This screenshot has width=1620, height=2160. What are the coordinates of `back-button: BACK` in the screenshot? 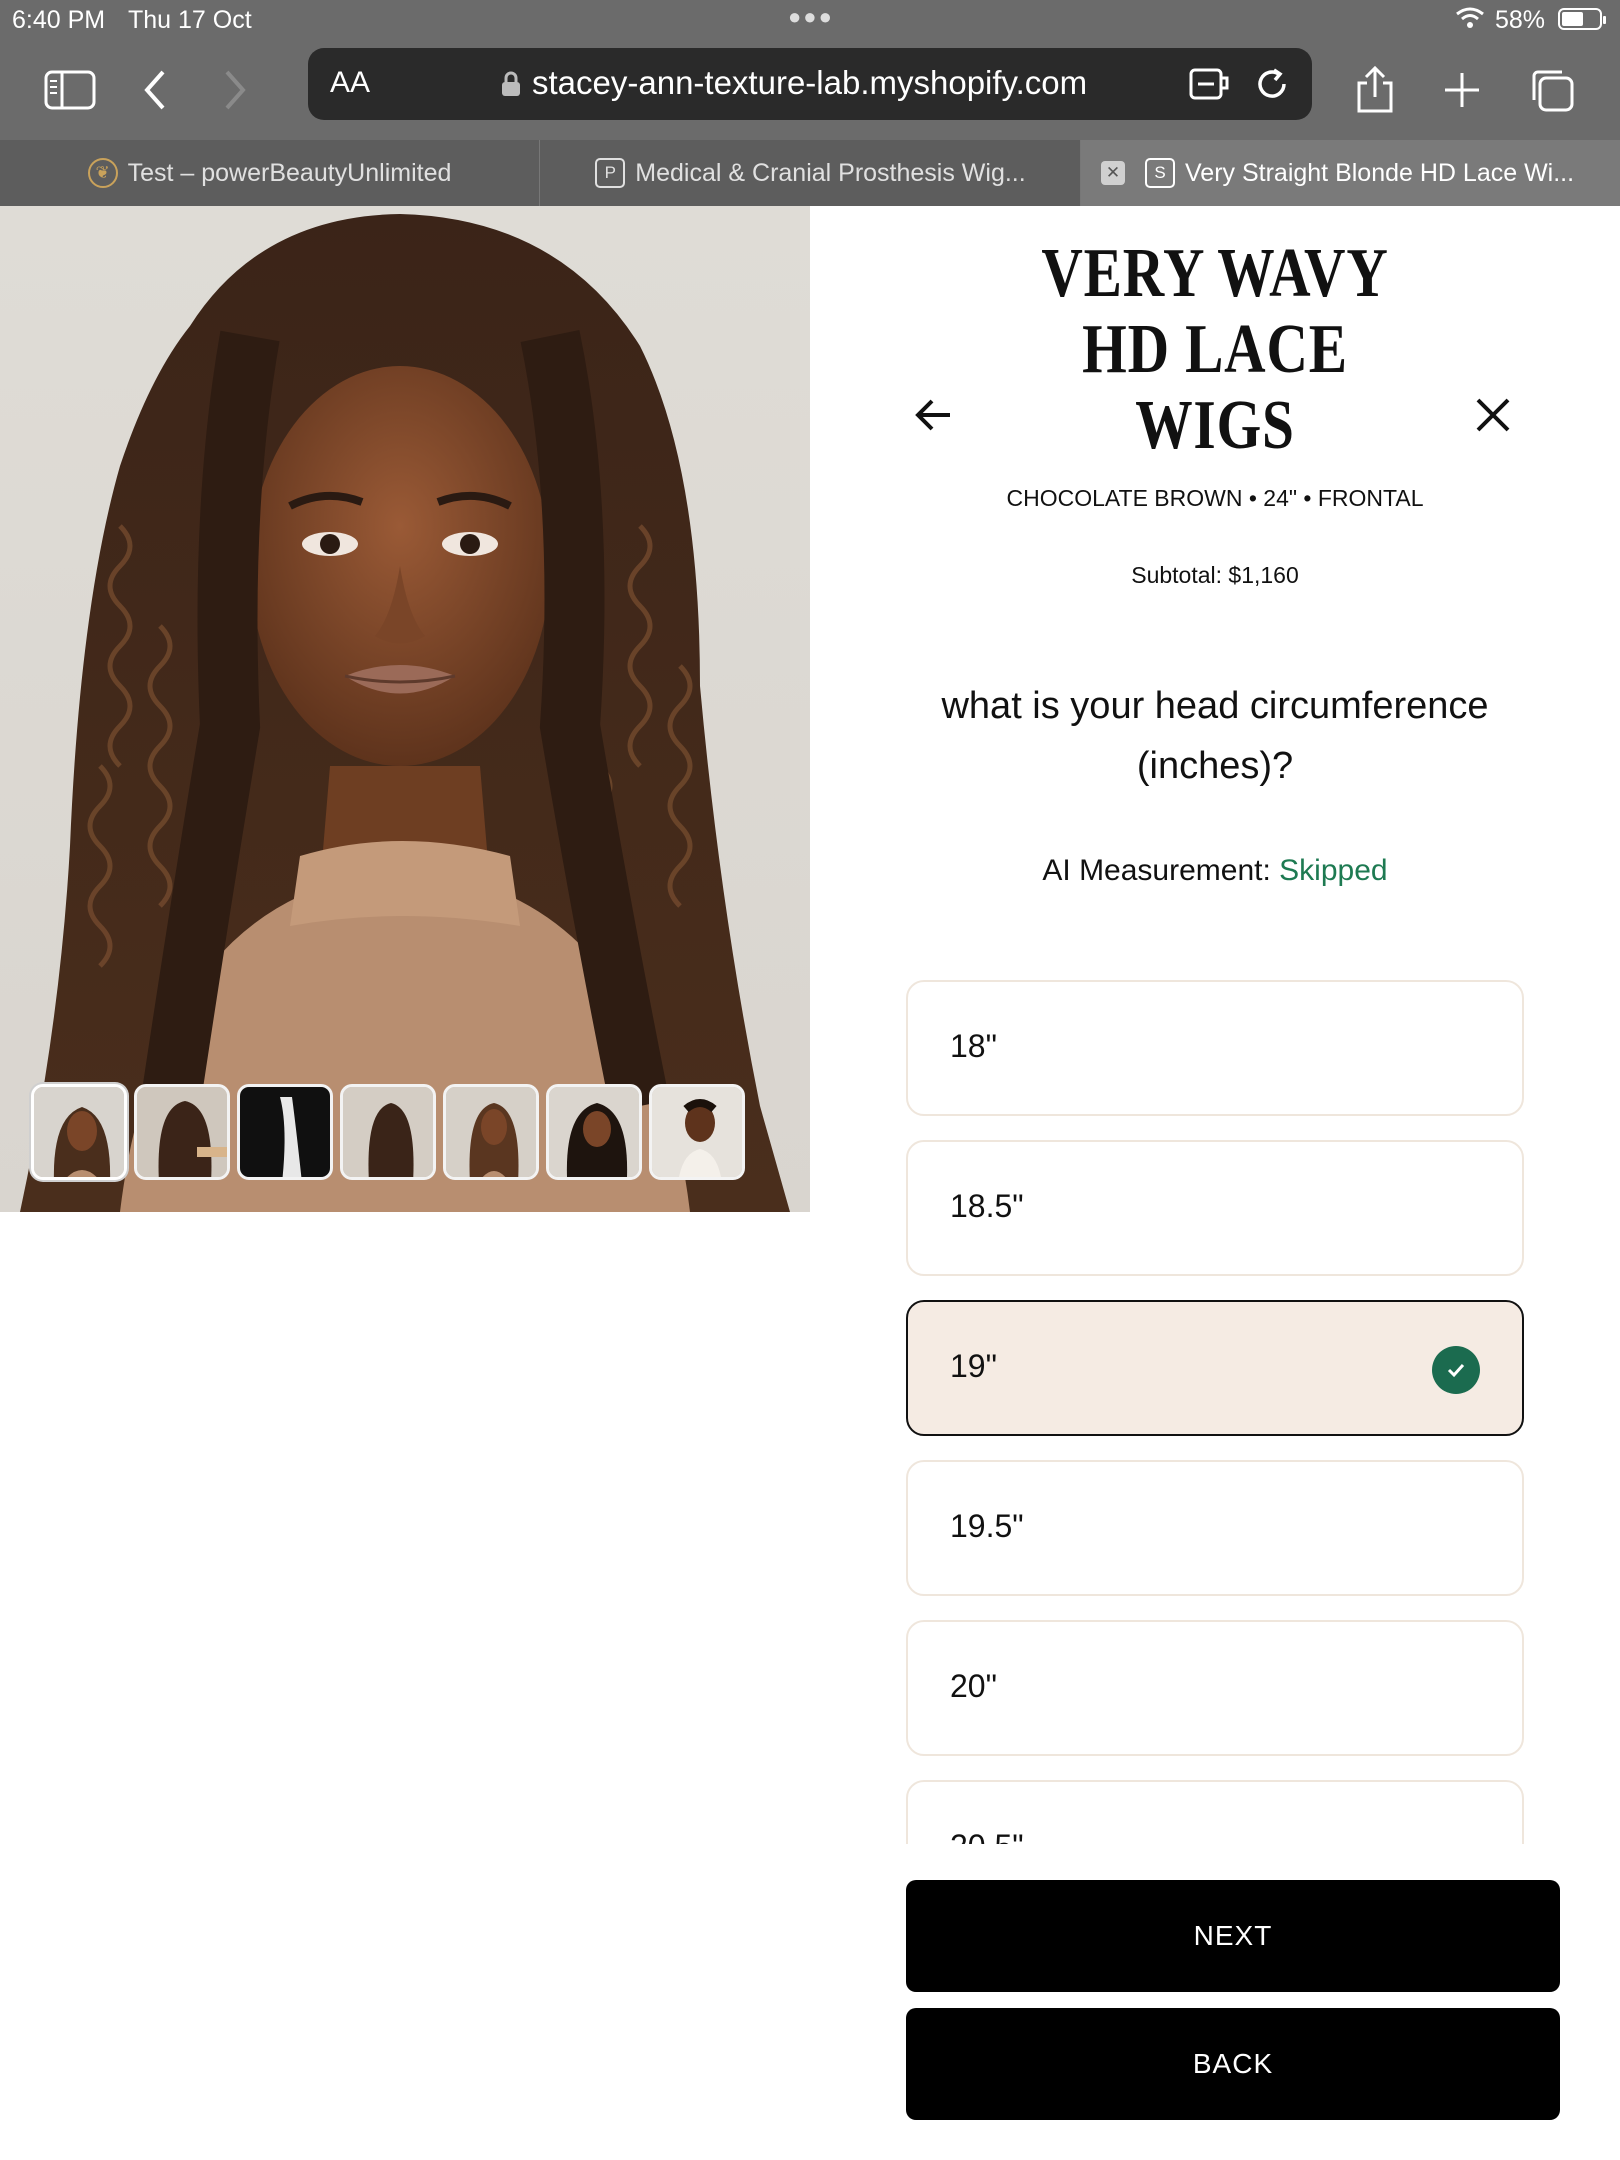 It's located at (1233, 2064).